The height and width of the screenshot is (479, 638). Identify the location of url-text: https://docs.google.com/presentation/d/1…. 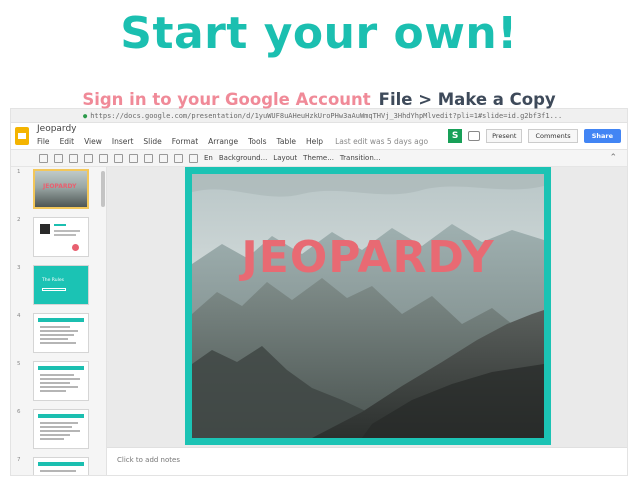
(326, 116).